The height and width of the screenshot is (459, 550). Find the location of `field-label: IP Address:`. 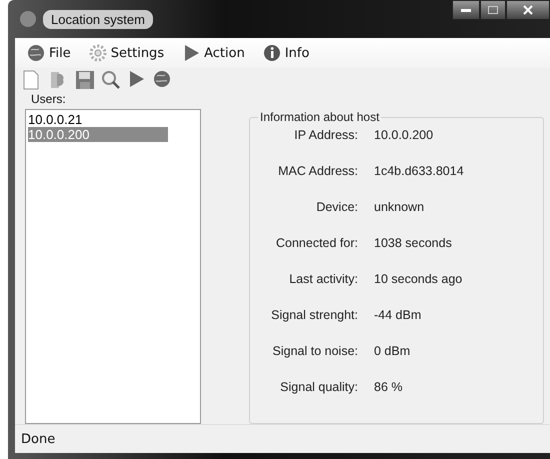

field-label: IP Address: is located at coordinates (325, 135).